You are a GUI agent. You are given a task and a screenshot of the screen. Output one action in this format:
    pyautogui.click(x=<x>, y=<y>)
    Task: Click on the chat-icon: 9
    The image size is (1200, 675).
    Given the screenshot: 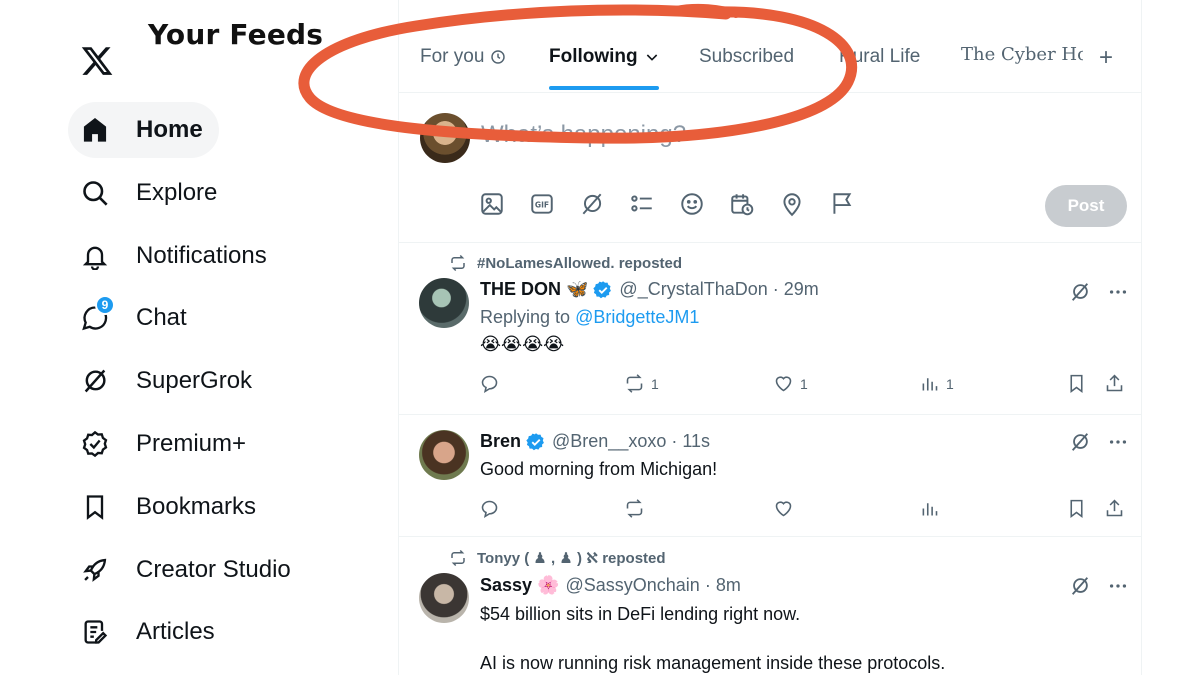 What is the action you would take?
    pyautogui.click(x=97, y=314)
    